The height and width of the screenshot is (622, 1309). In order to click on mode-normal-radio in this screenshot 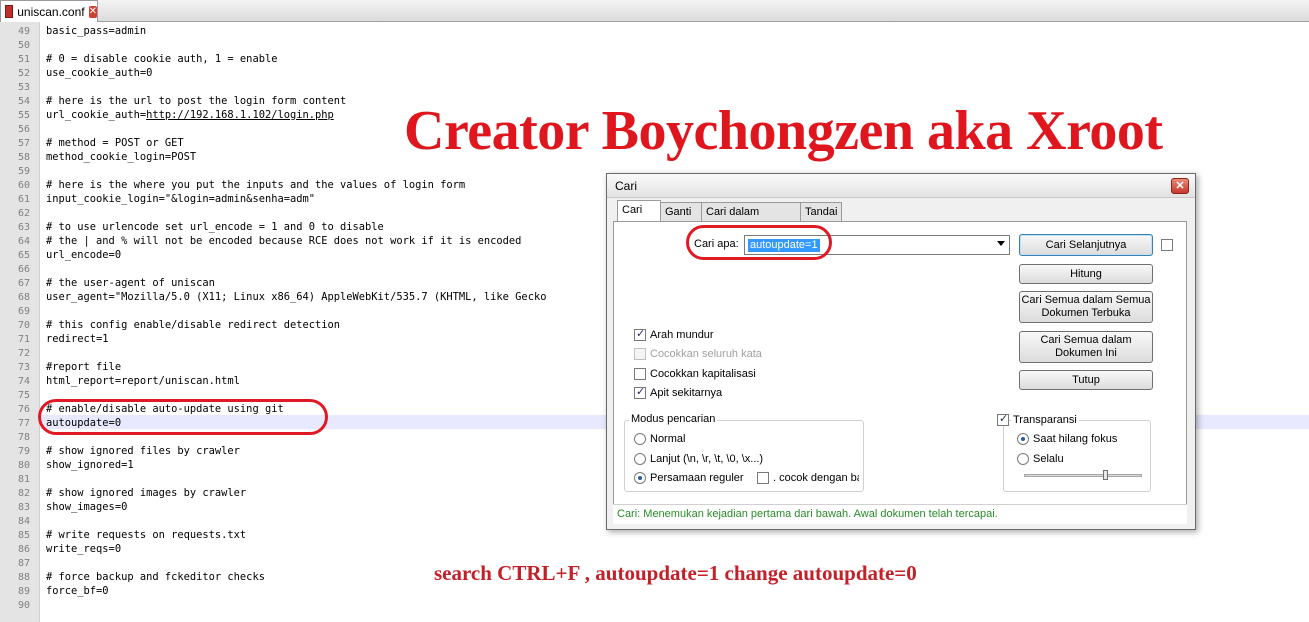, I will do `click(640, 439)`.